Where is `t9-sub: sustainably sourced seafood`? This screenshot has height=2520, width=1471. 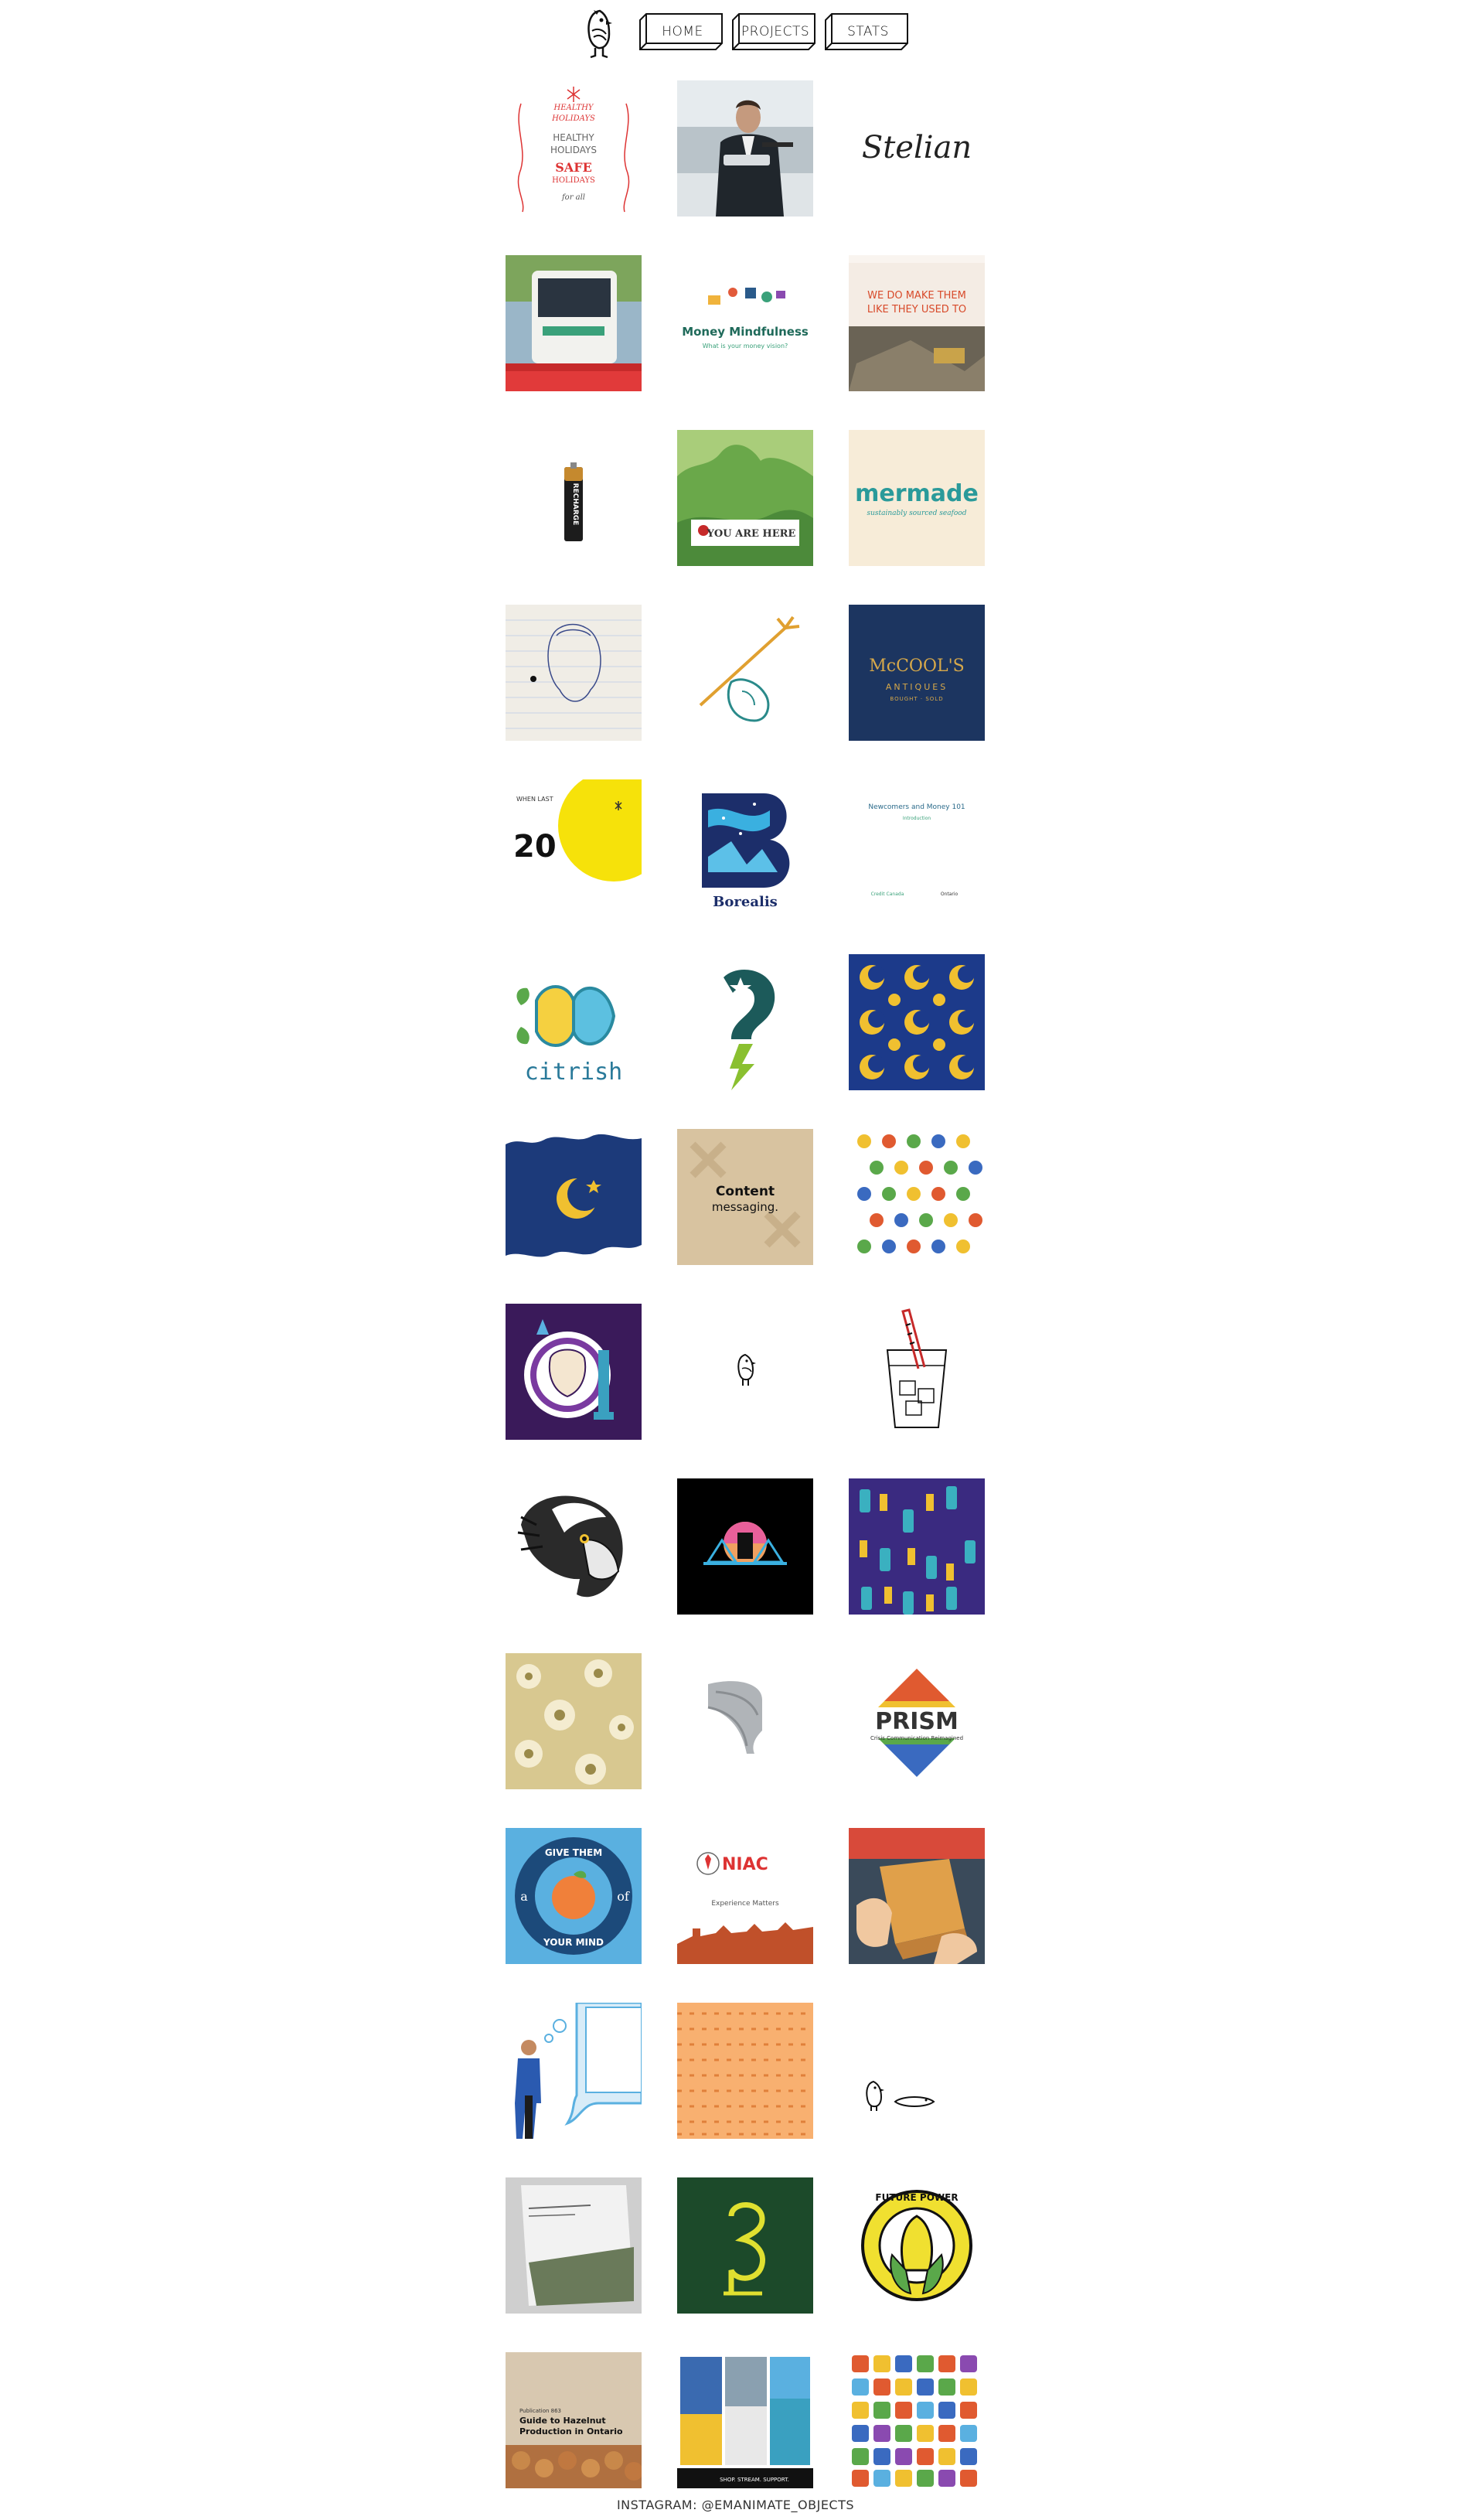
t9-sub: sustainably sourced seafood is located at coordinates (917, 513).